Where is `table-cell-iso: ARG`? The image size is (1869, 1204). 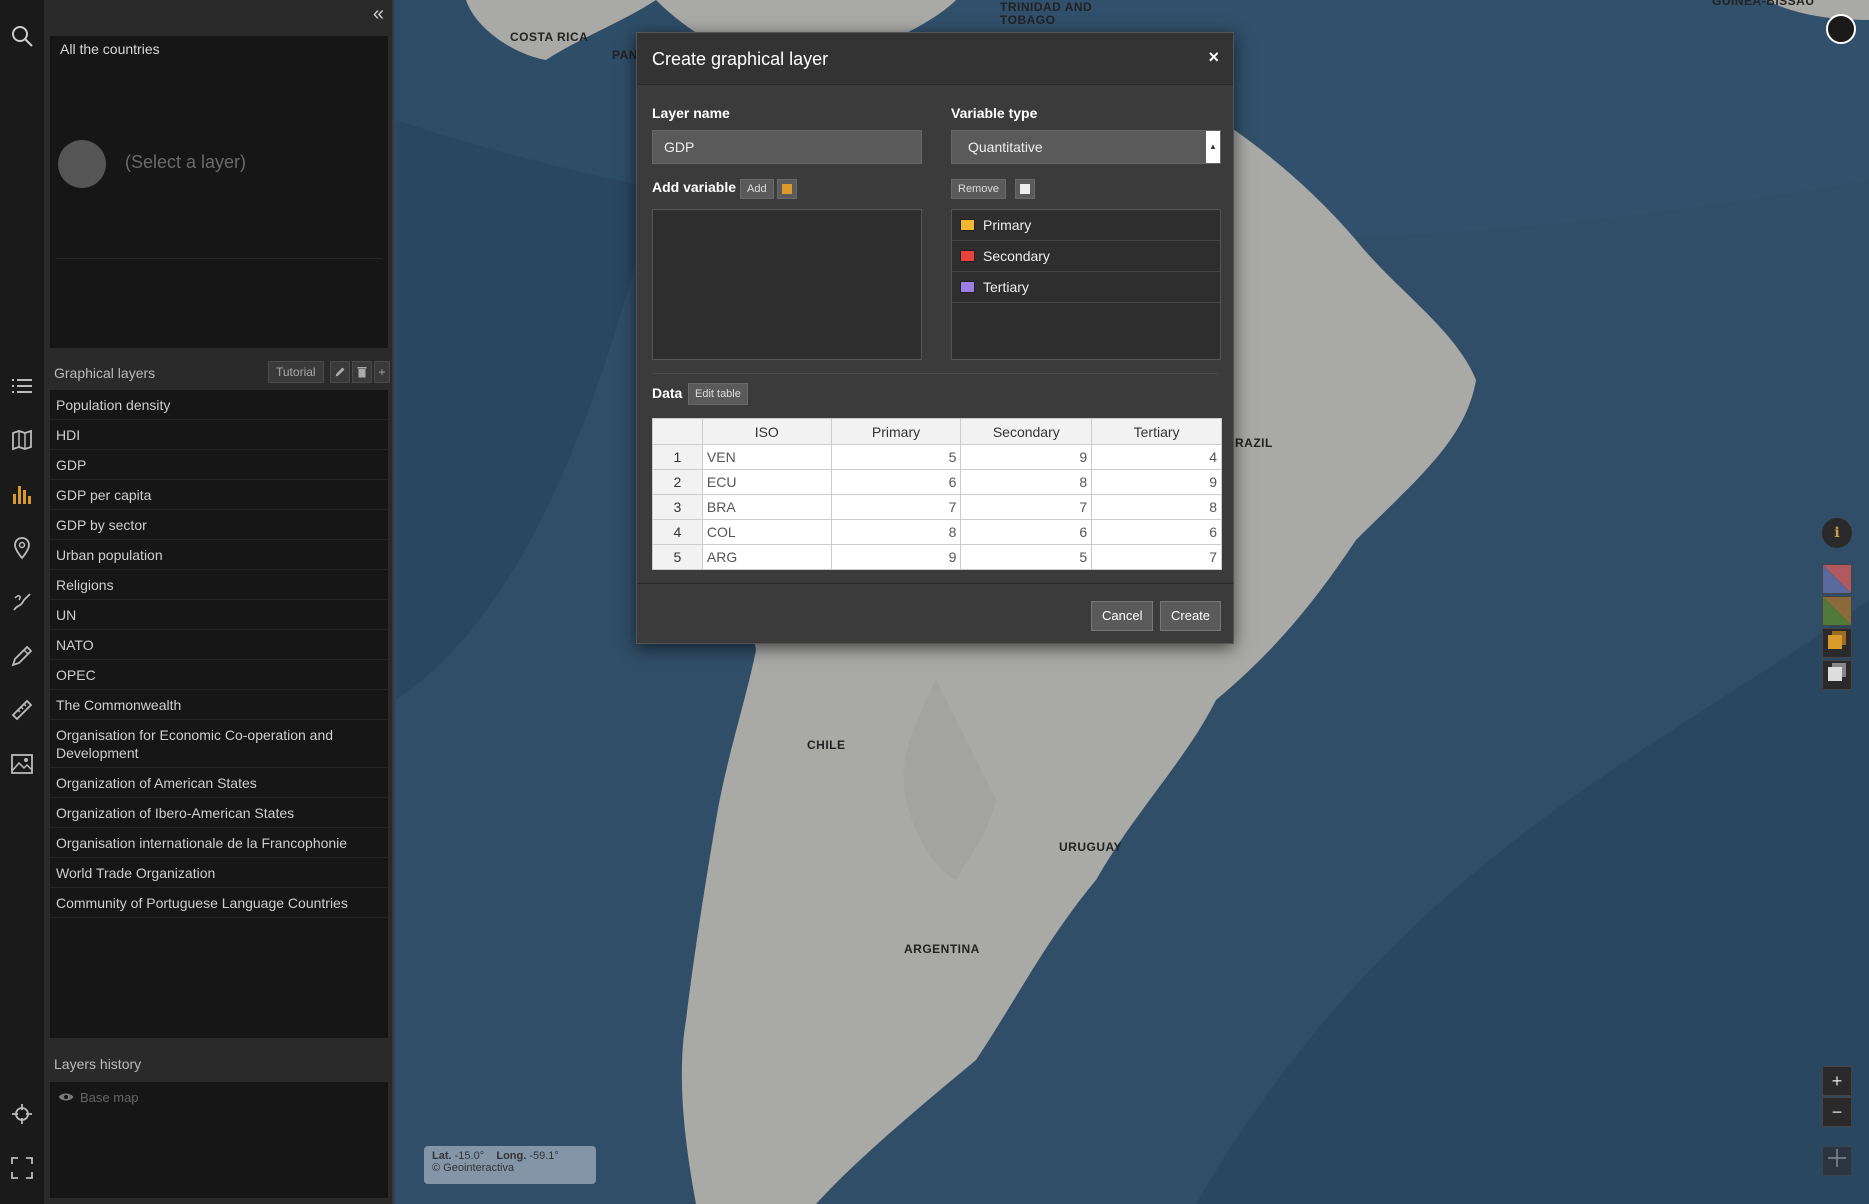 table-cell-iso: ARG is located at coordinates (766, 557).